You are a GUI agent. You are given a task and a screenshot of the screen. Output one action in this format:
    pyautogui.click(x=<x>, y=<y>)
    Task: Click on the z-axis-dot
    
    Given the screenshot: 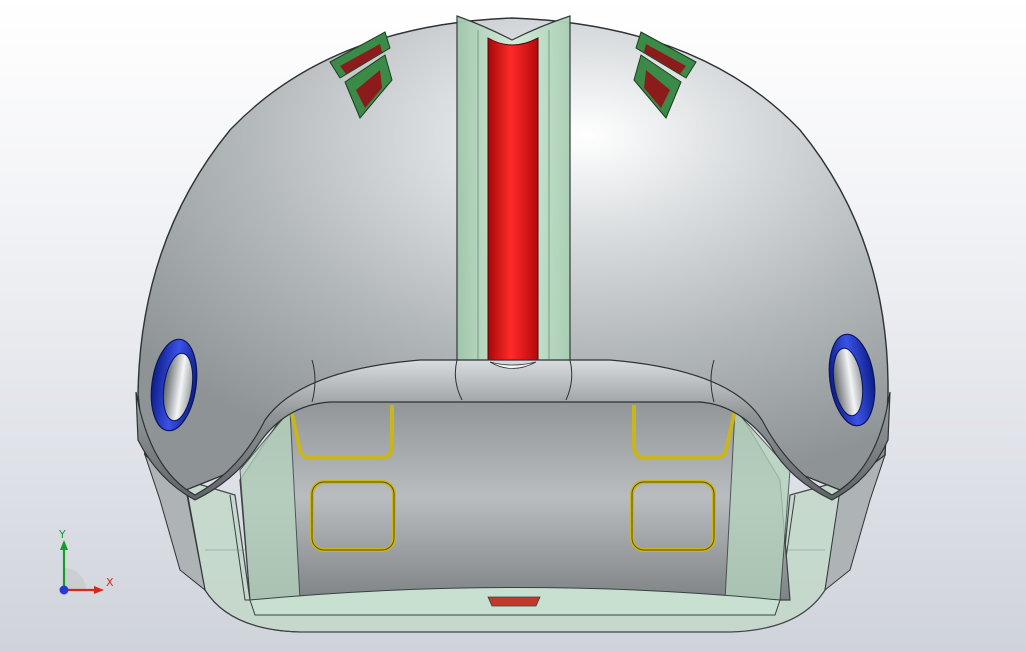 What is the action you would take?
    pyautogui.click(x=64, y=590)
    